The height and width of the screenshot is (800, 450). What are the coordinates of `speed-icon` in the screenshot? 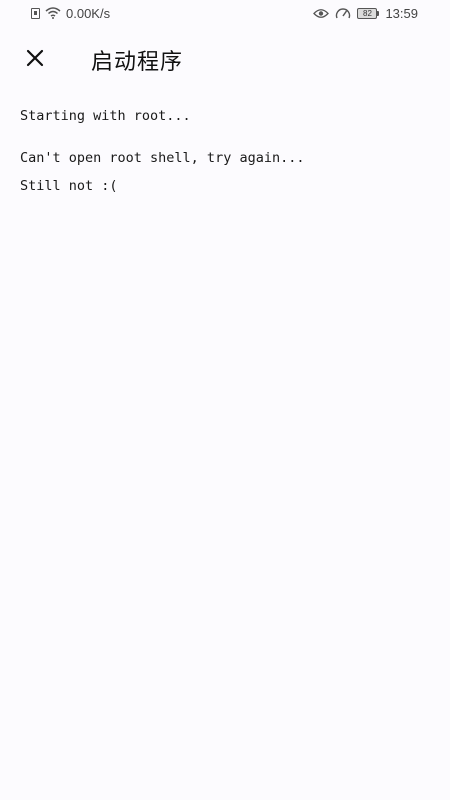 It's located at (343, 13).